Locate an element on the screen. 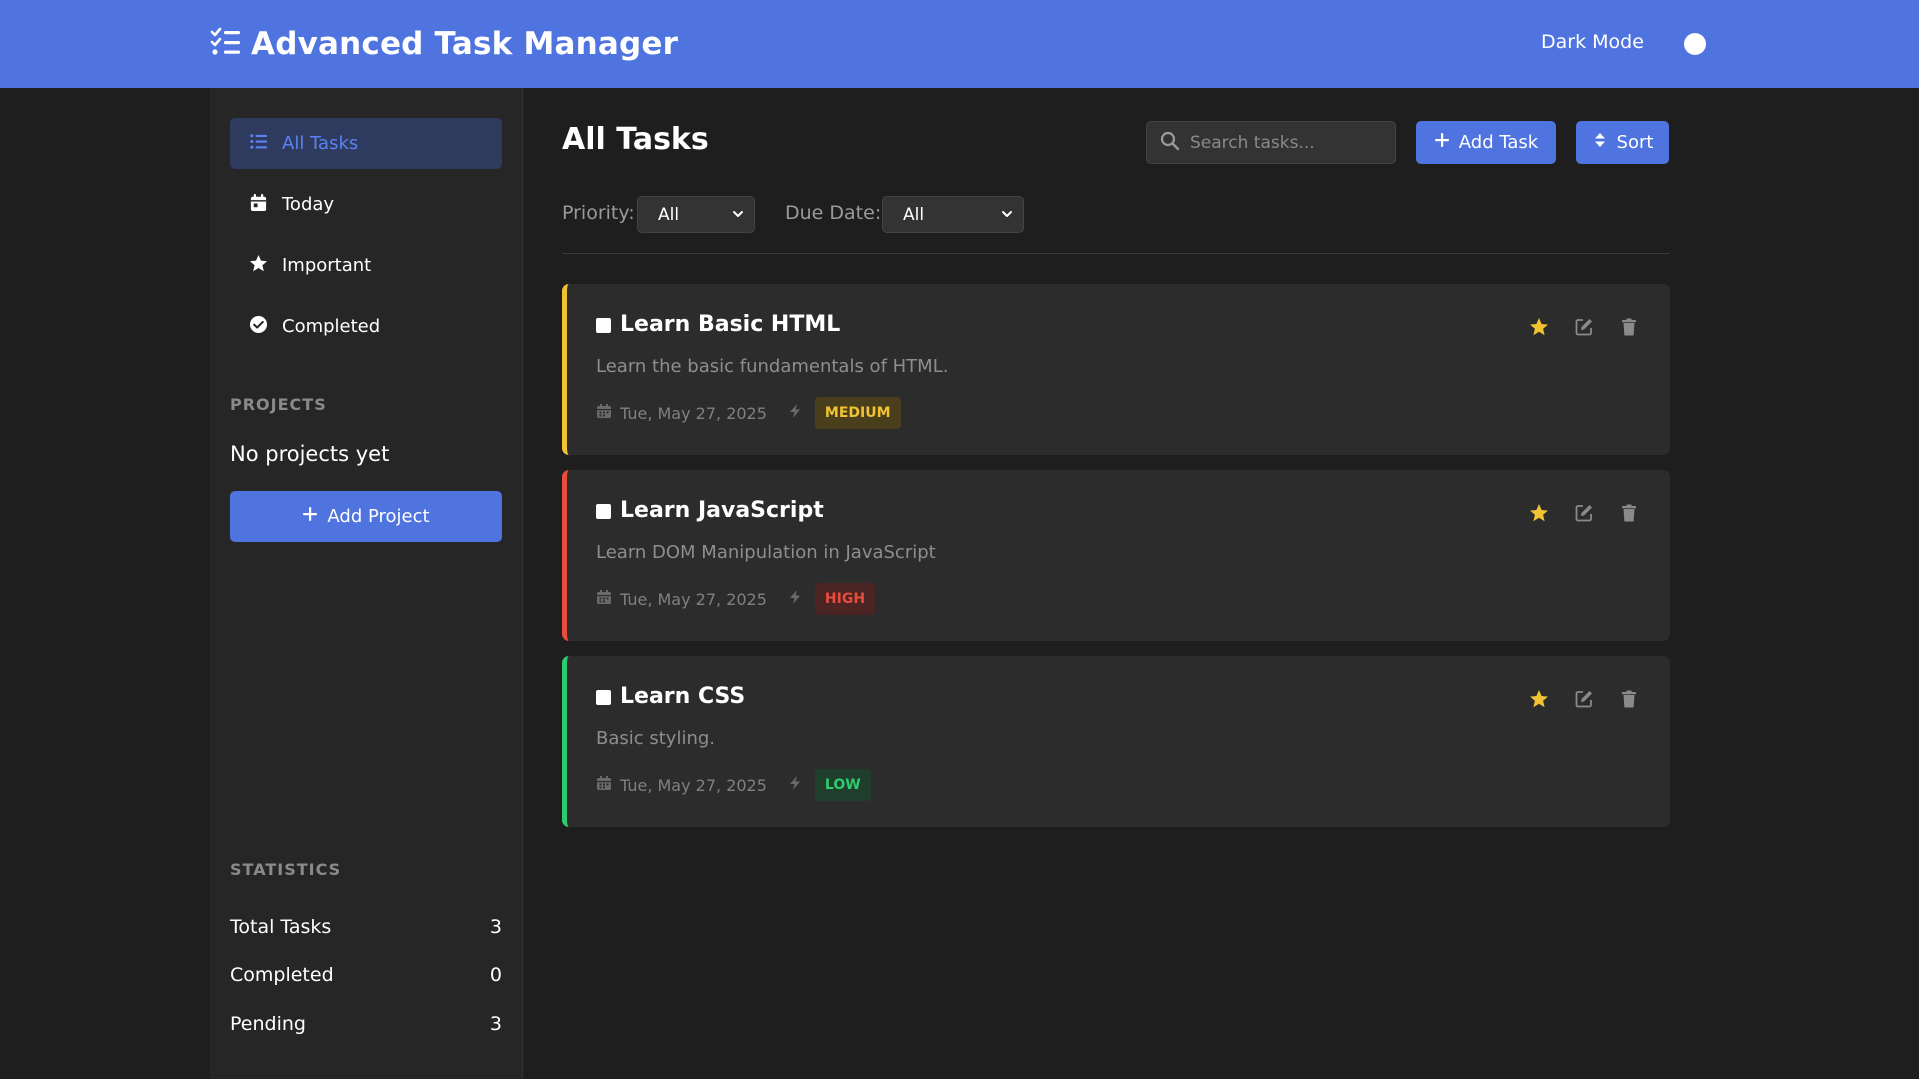 This screenshot has width=1919, height=1079. task-description: Learn DOM Manipulation in JavaScript is located at coordinates (766, 552).